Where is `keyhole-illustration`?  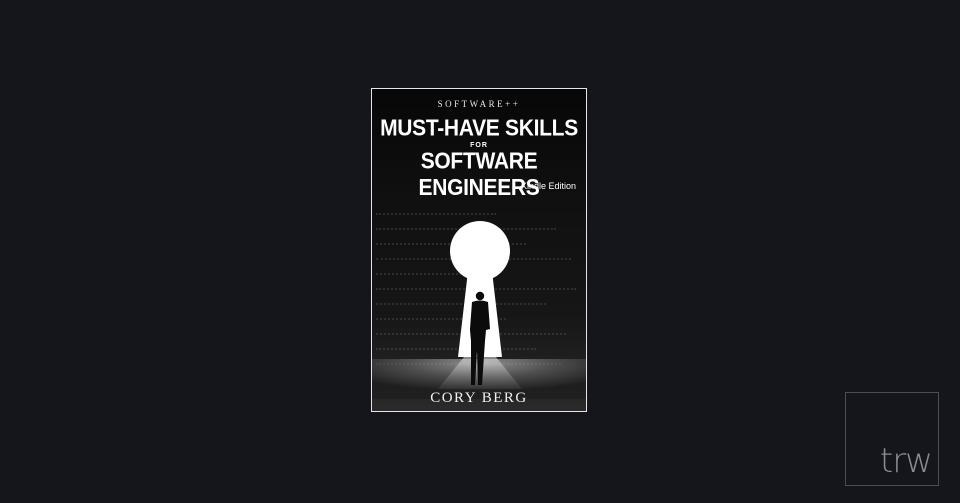
keyhole-illustration is located at coordinates (479, 310).